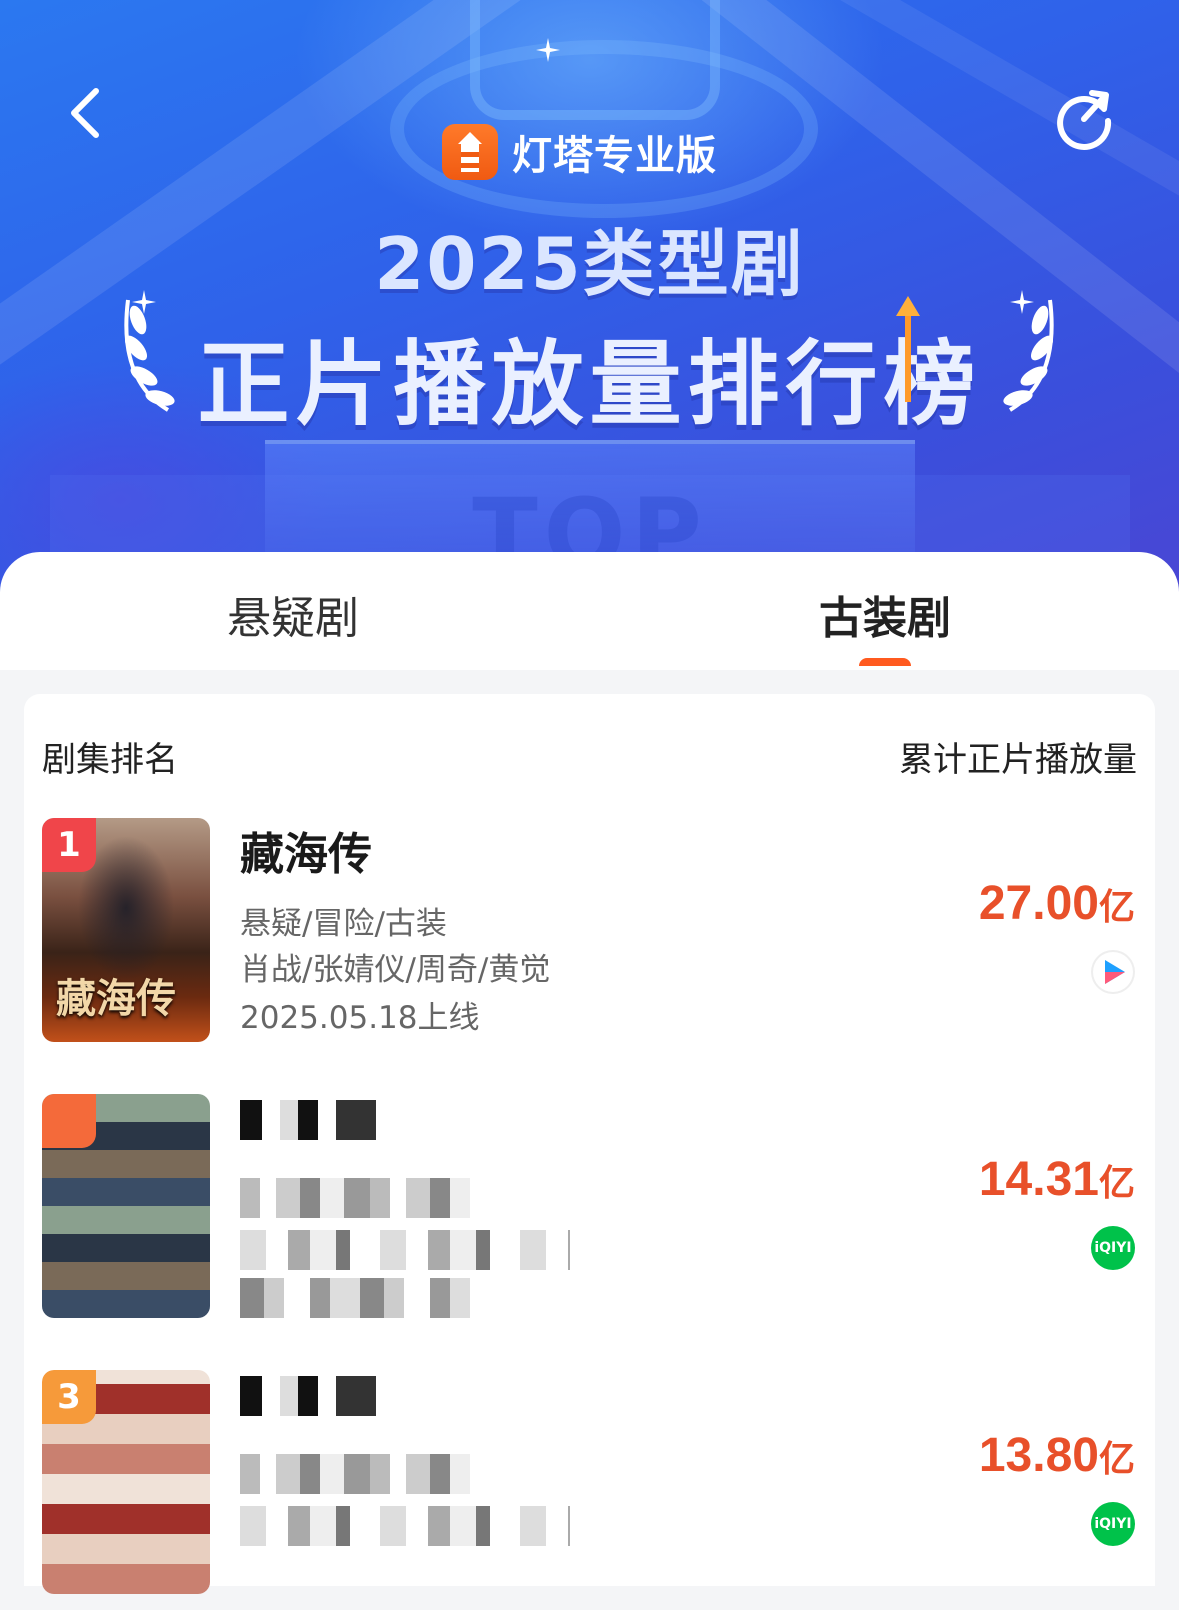 This screenshot has width=1179, height=1610. I want to click on rank-badge: 3, so click(69, 1397).